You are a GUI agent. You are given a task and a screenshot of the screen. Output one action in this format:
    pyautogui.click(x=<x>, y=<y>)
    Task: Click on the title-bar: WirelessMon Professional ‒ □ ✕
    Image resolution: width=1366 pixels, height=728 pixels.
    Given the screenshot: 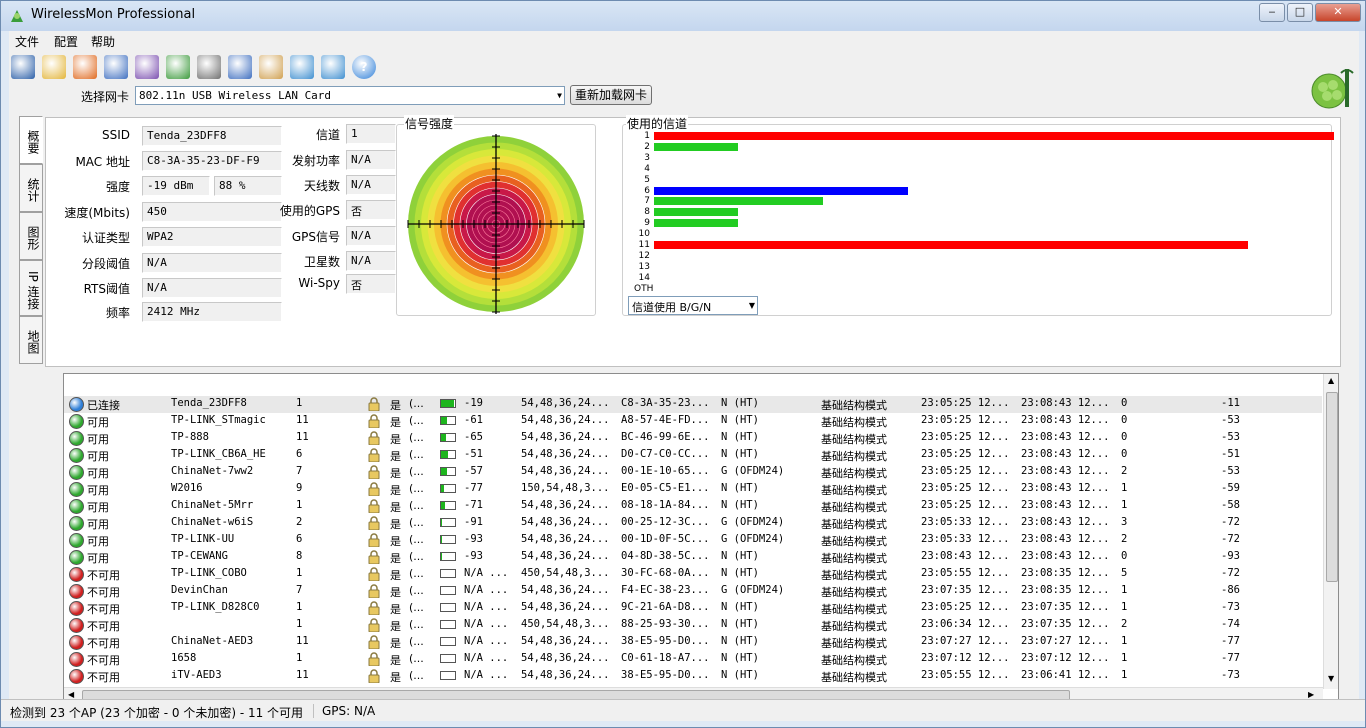 What is the action you would take?
    pyautogui.click(x=683, y=16)
    